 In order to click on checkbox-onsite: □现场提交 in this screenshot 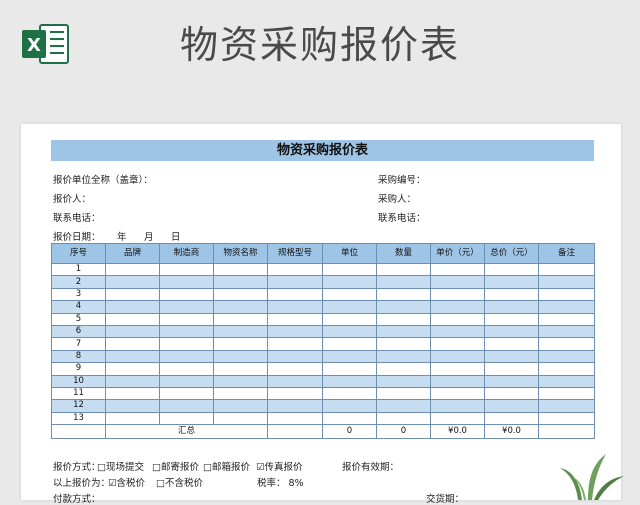, I will do `click(120, 466)`.